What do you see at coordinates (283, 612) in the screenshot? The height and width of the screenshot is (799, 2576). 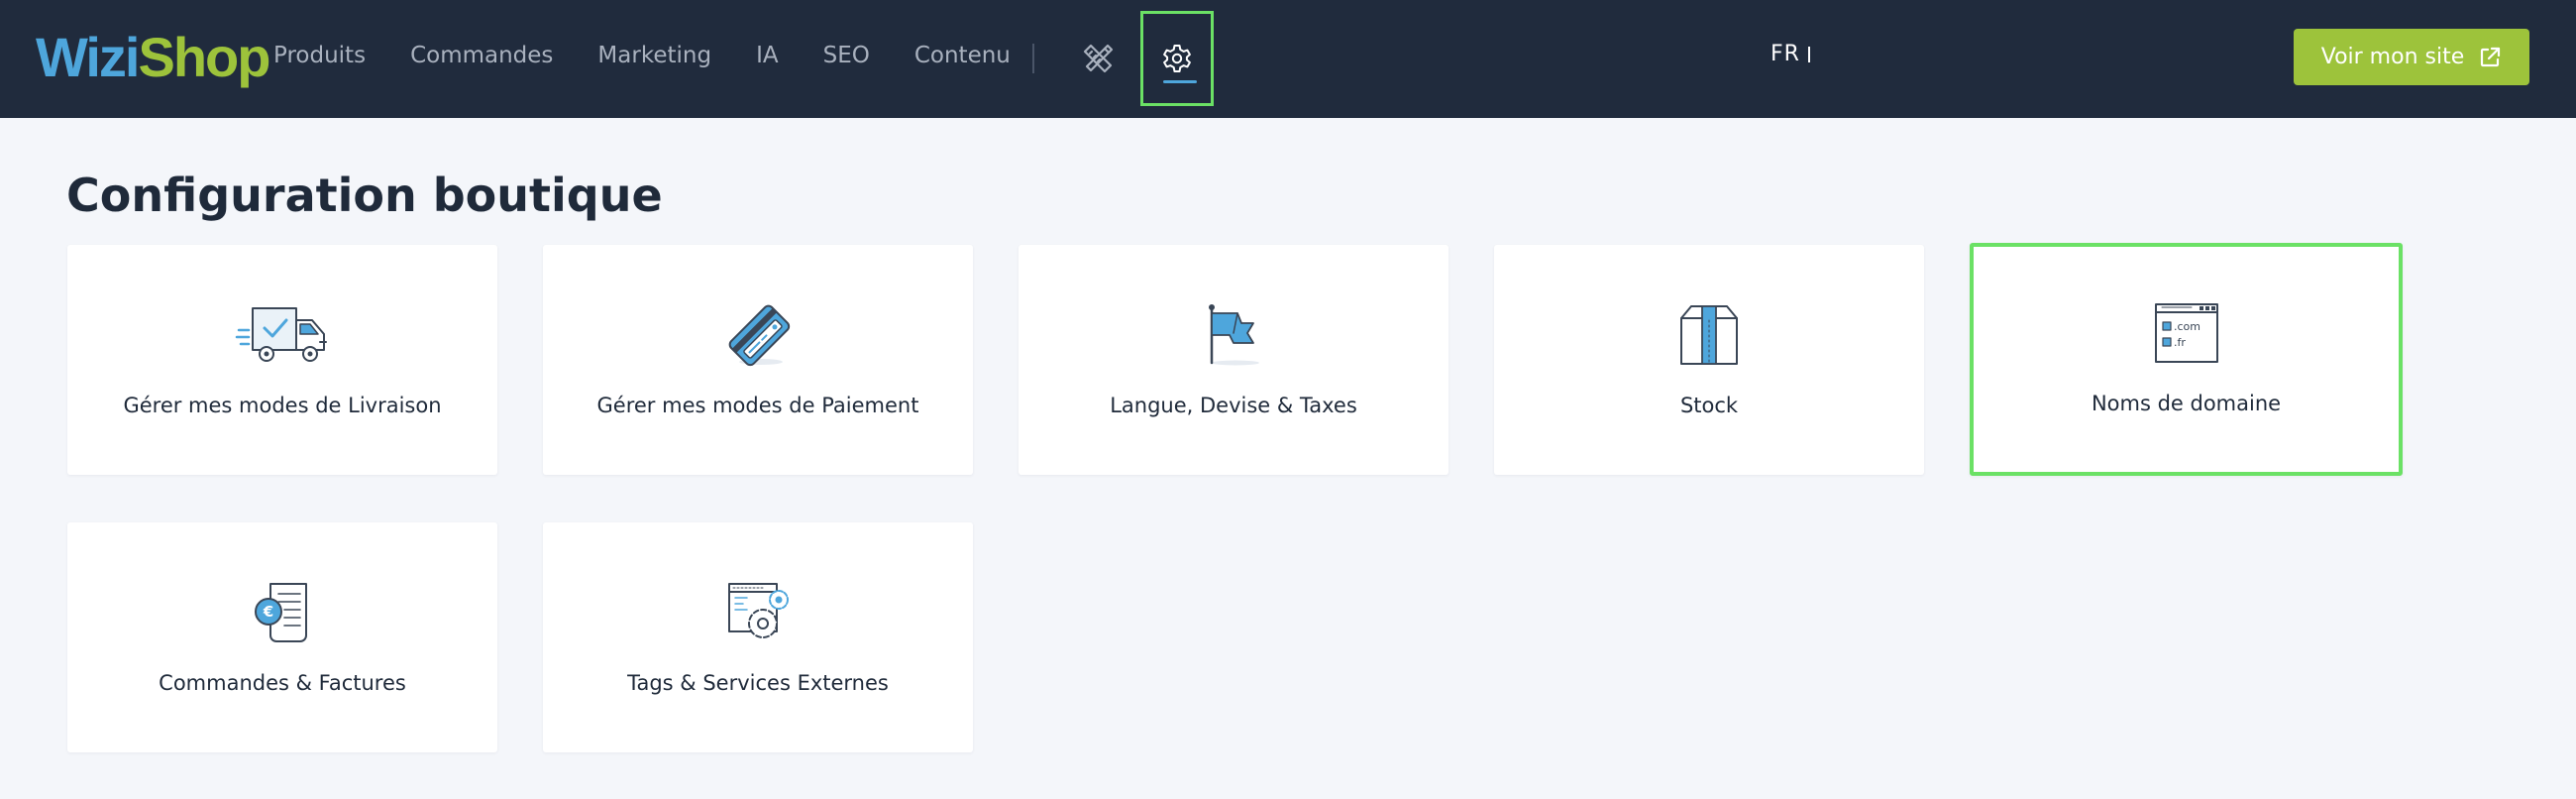 I see `invoice-euro-icon: €` at bounding box center [283, 612].